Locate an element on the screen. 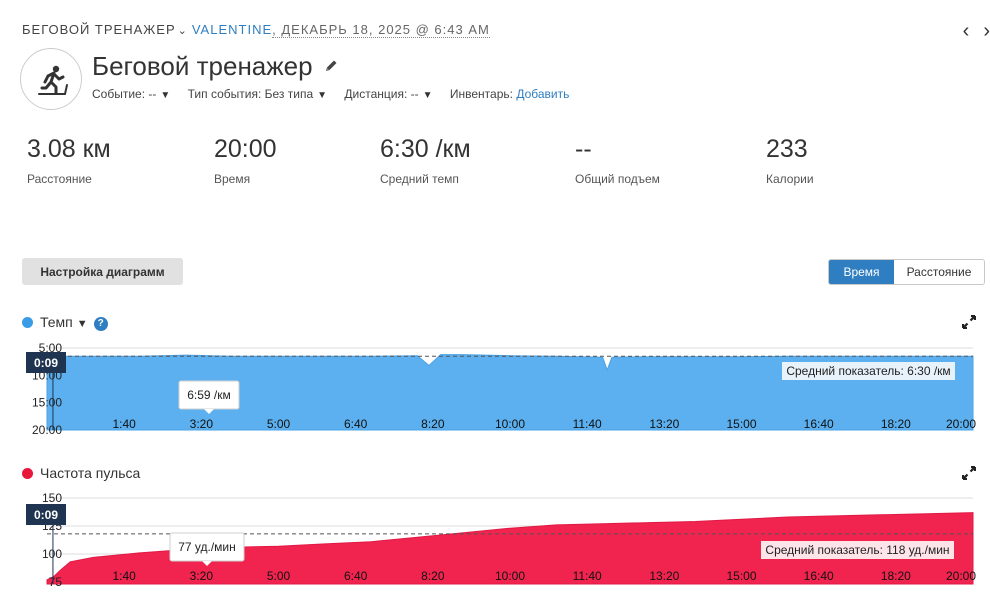 This screenshot has width=990, height=609. next-activity-icon: › is located at coordinates (986, 31).